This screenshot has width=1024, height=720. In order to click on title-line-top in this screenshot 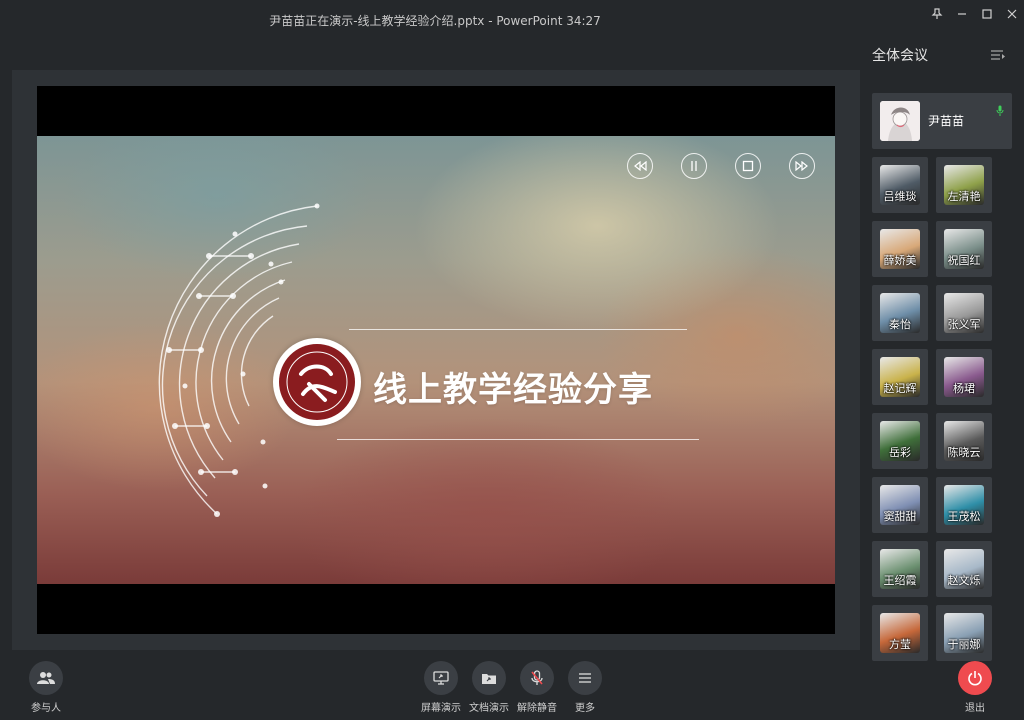, I will do `click(518, 329)`.